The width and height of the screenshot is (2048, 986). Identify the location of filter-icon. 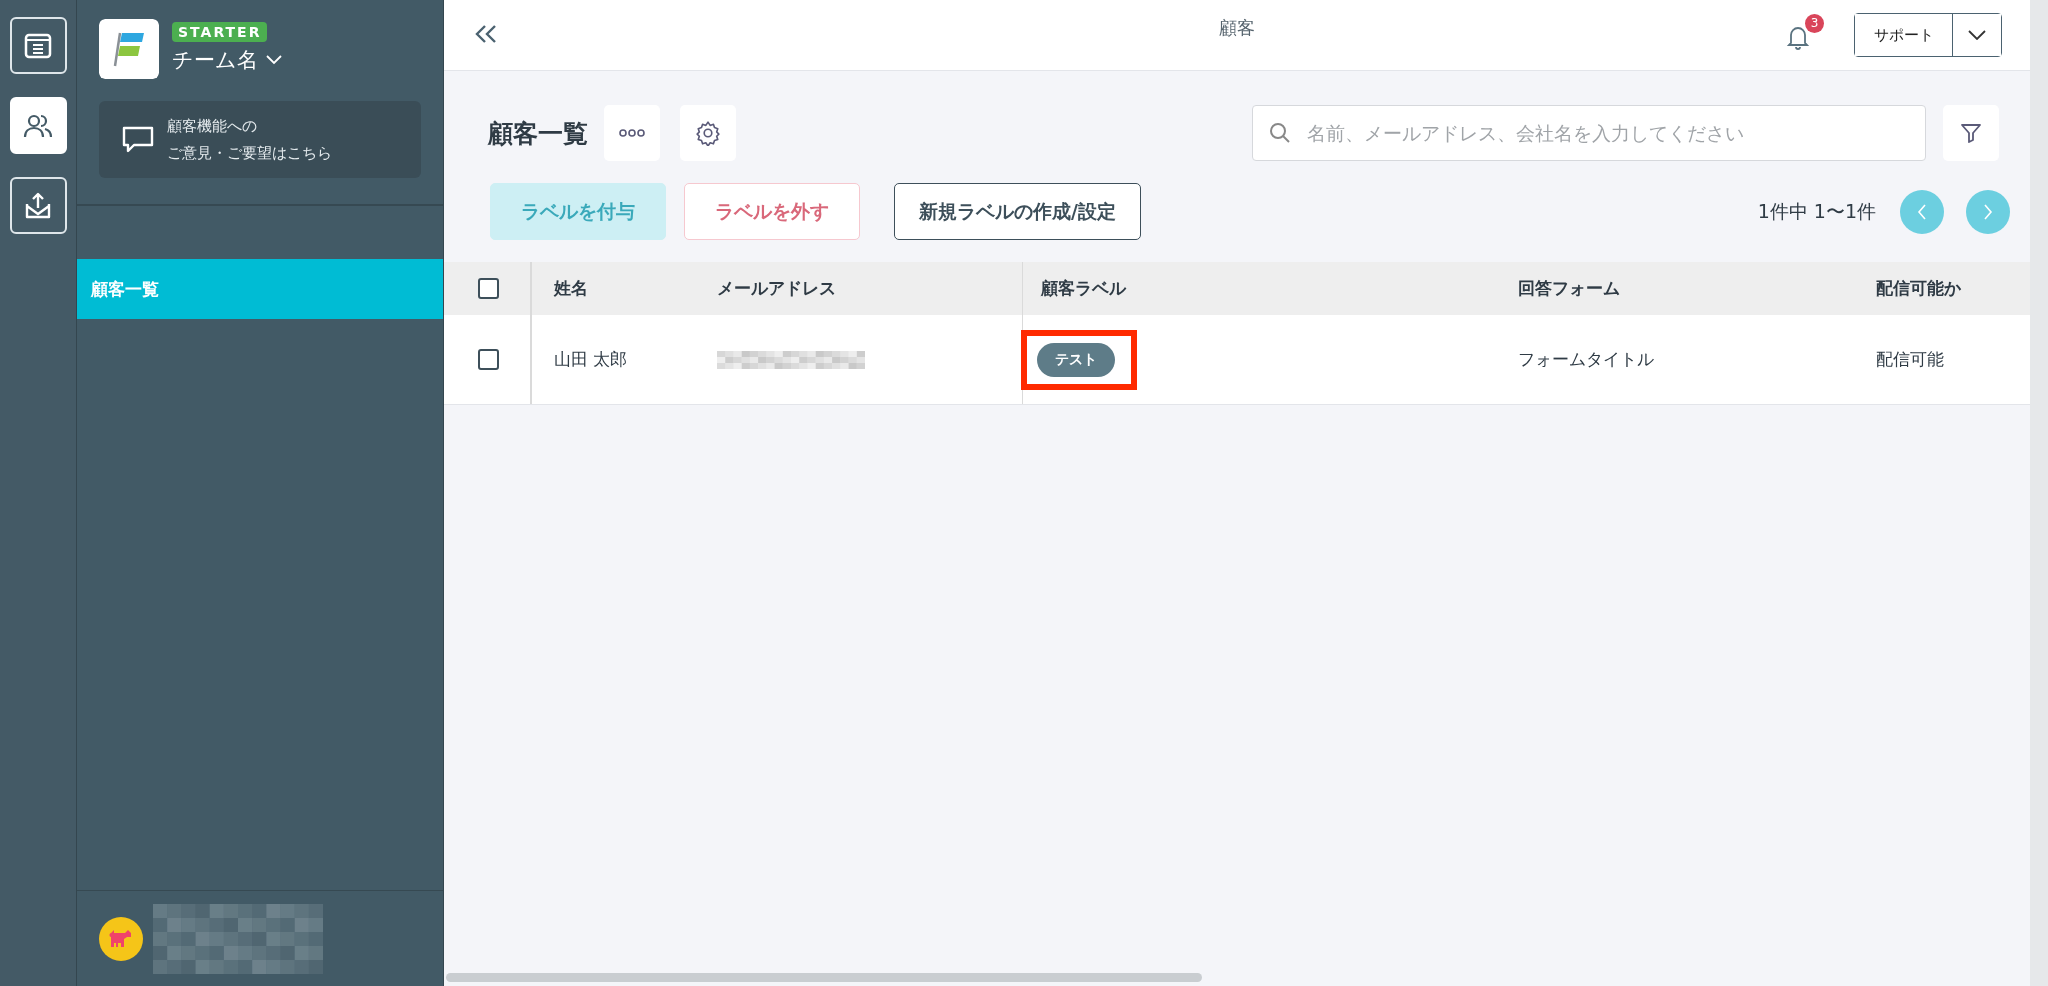
(1971, 133).